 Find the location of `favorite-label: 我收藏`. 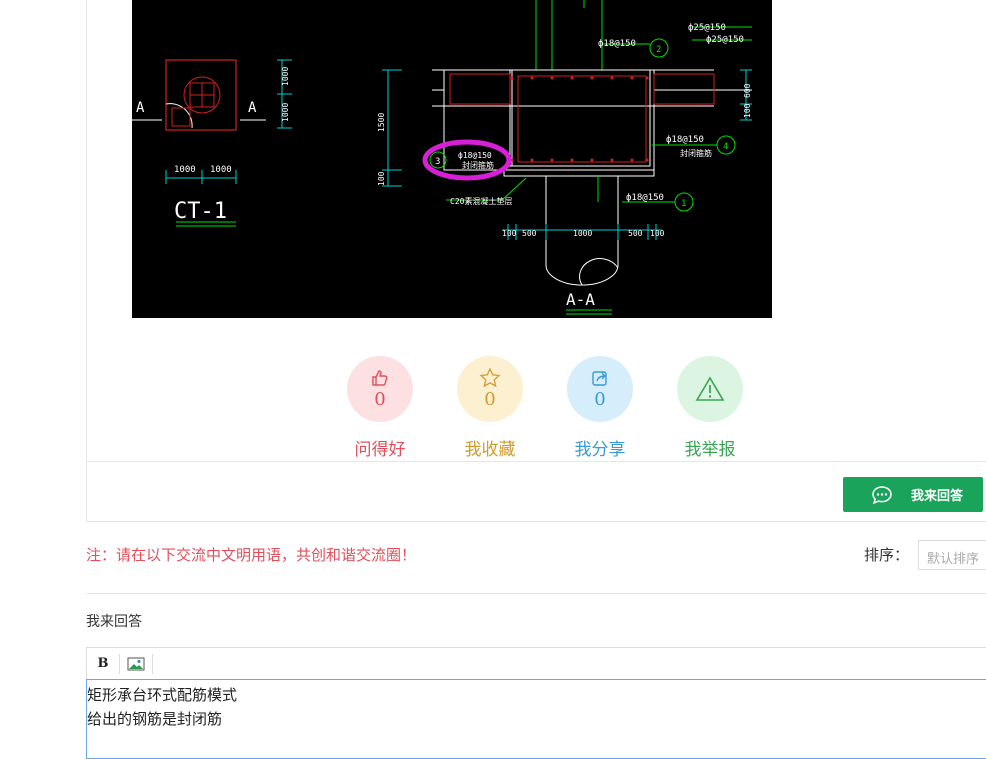

favorite-label: 我收藏 is located at coordinates (490, 447).